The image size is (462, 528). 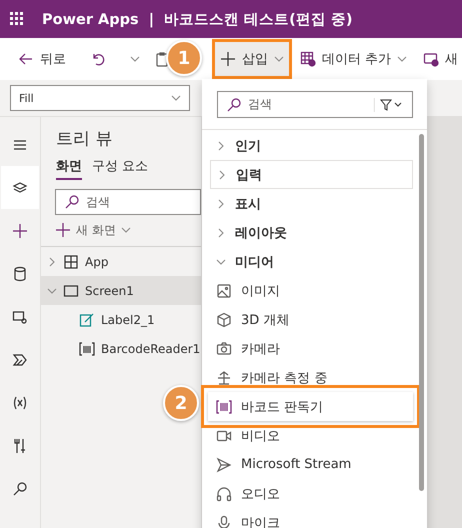 What do you see at coordinates (307, 377) in the screenshot?
I see `menu-item: 카메라 측정 중` at bounding box center [307, 377].